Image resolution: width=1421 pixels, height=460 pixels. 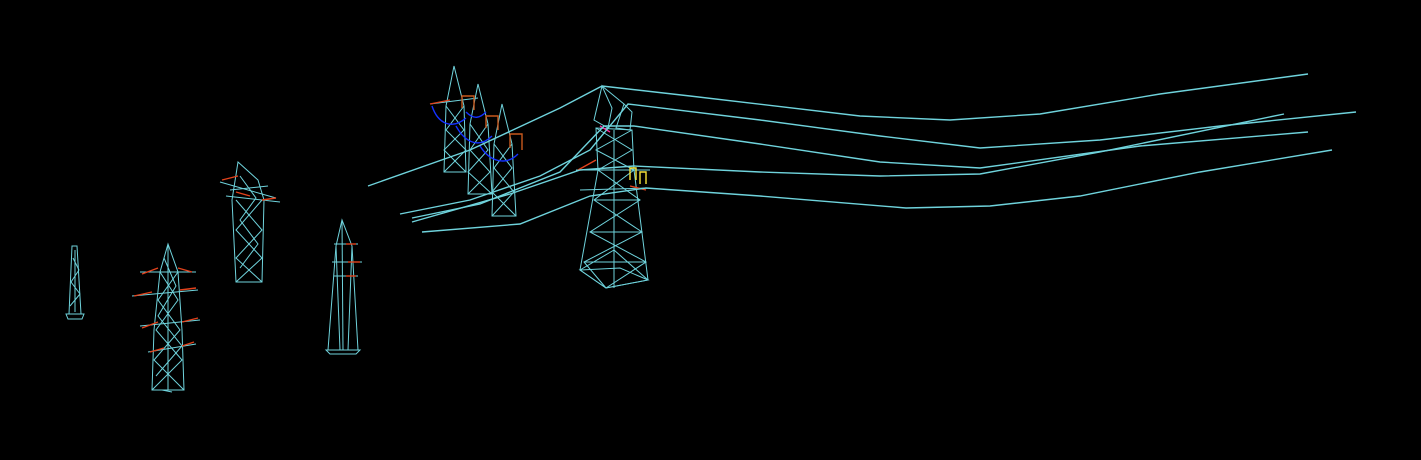 I want to click on tension-tower-group, so click(x=476, y=141).